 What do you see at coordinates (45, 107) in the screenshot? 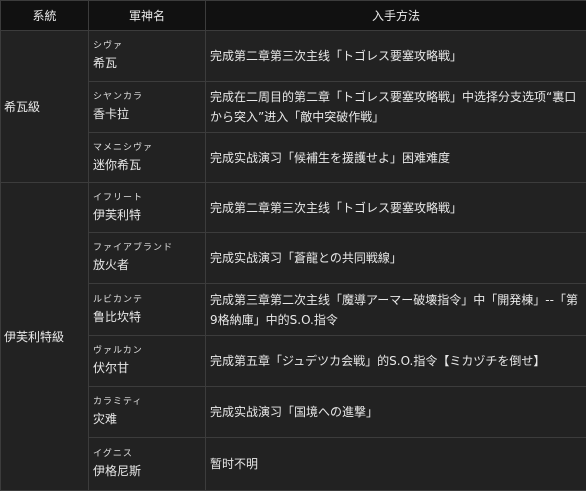
I see `system-cell: 希瓦級` at bounding box center [45, 107].